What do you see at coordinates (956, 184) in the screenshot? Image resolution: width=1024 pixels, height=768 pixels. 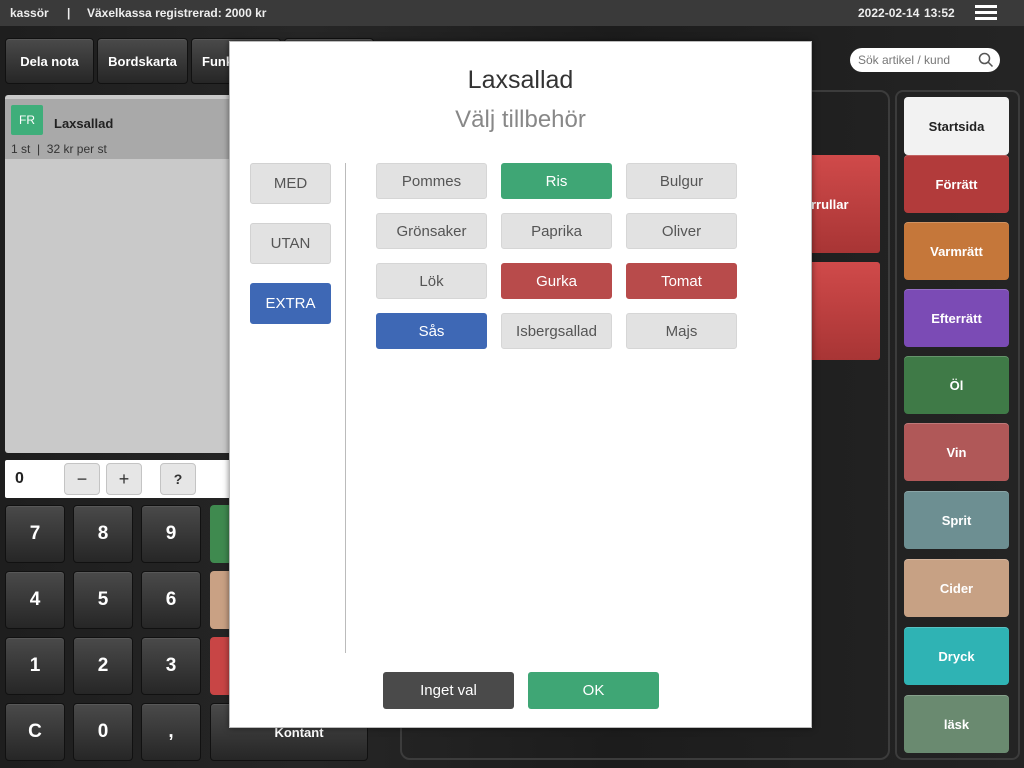 I see `category-forratt: Förrätt` at bounding box center [956, 184].